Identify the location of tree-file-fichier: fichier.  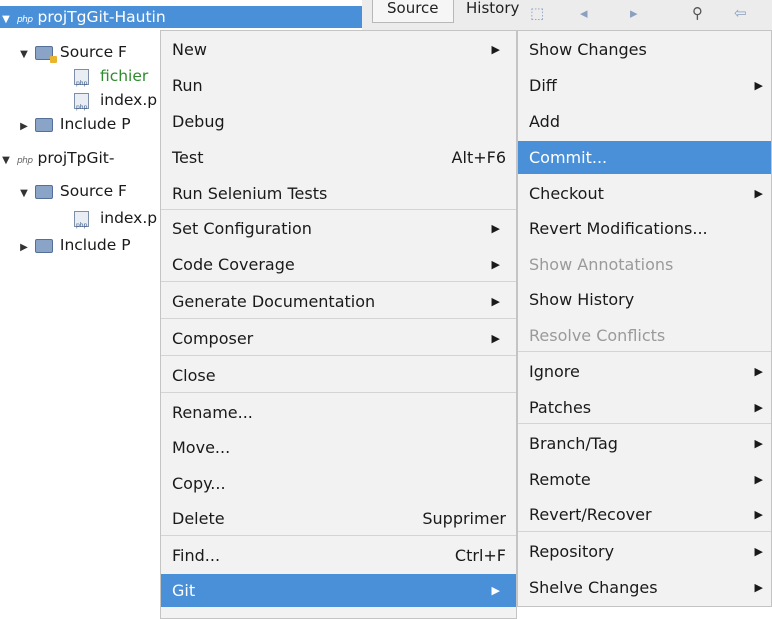
(111, 80).